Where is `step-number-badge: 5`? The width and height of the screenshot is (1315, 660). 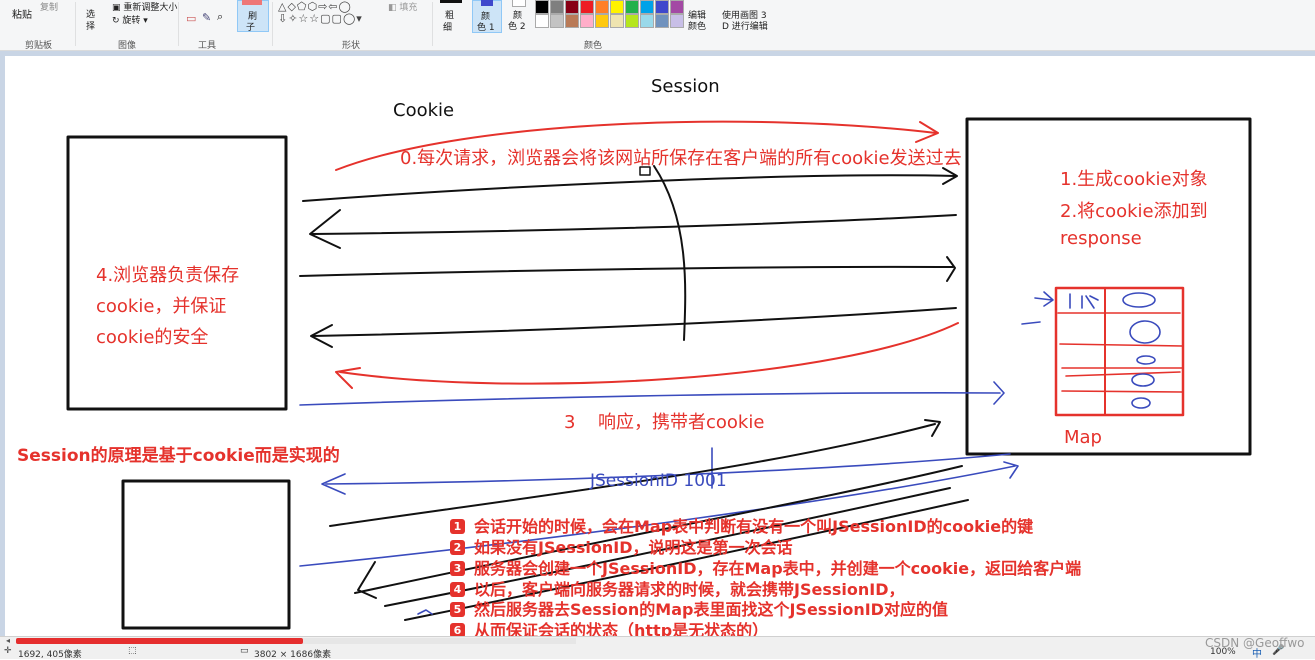
step-number-badge: 5 is located at coordinates (457, 609).